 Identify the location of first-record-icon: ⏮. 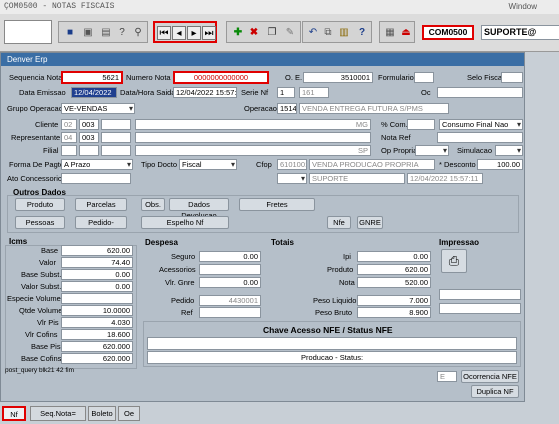
(164, 33).